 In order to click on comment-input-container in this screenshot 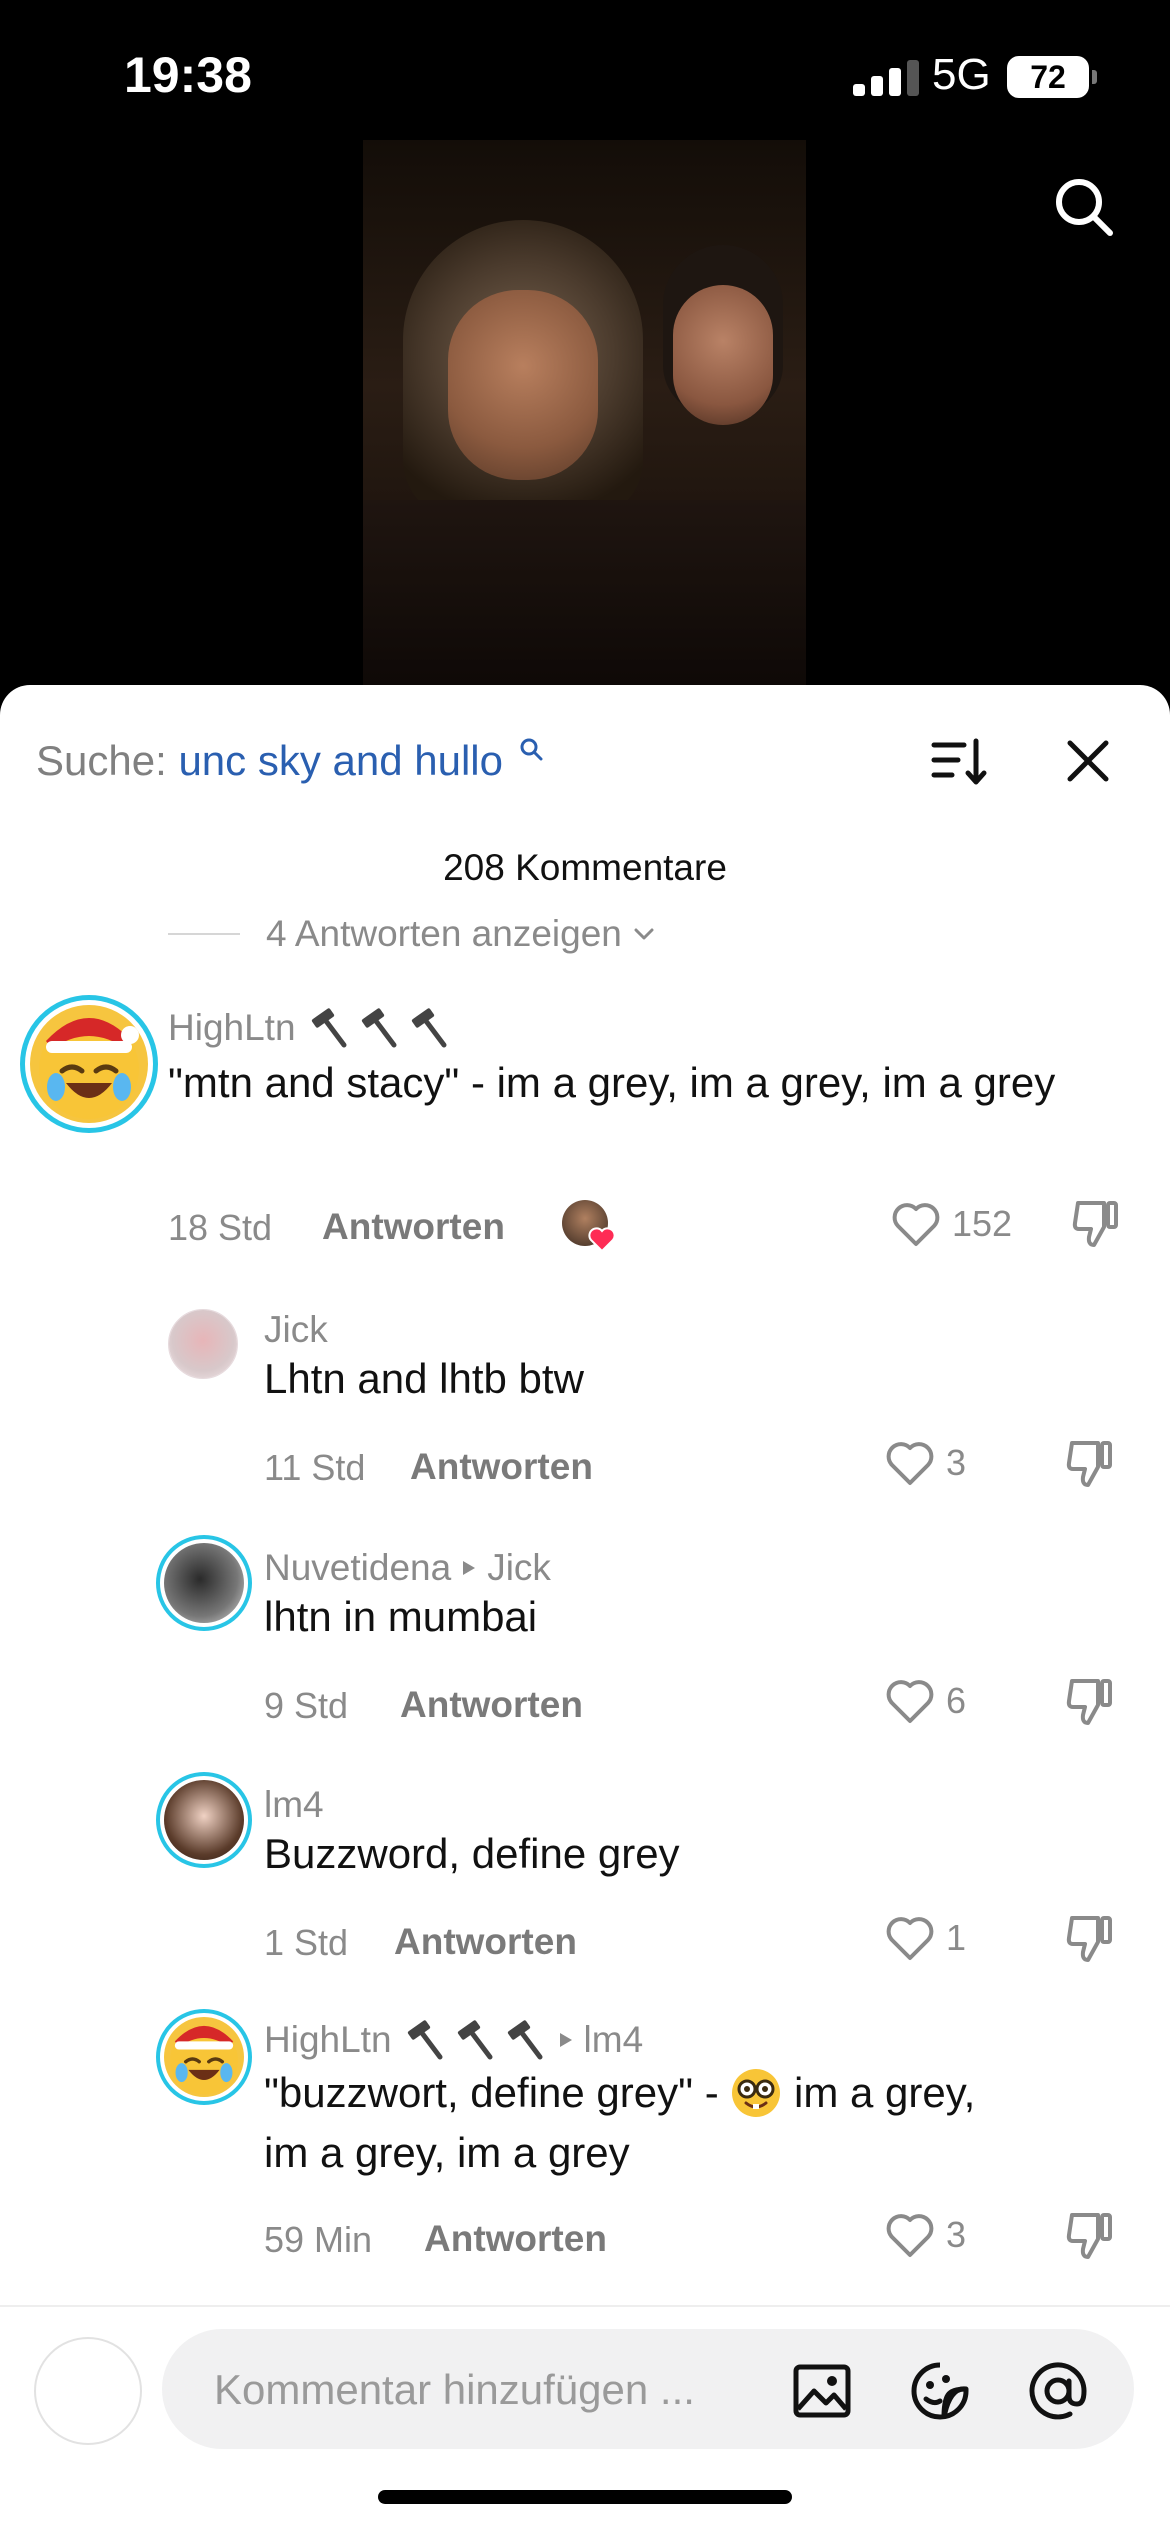, I will do `click(648, 2389)`.